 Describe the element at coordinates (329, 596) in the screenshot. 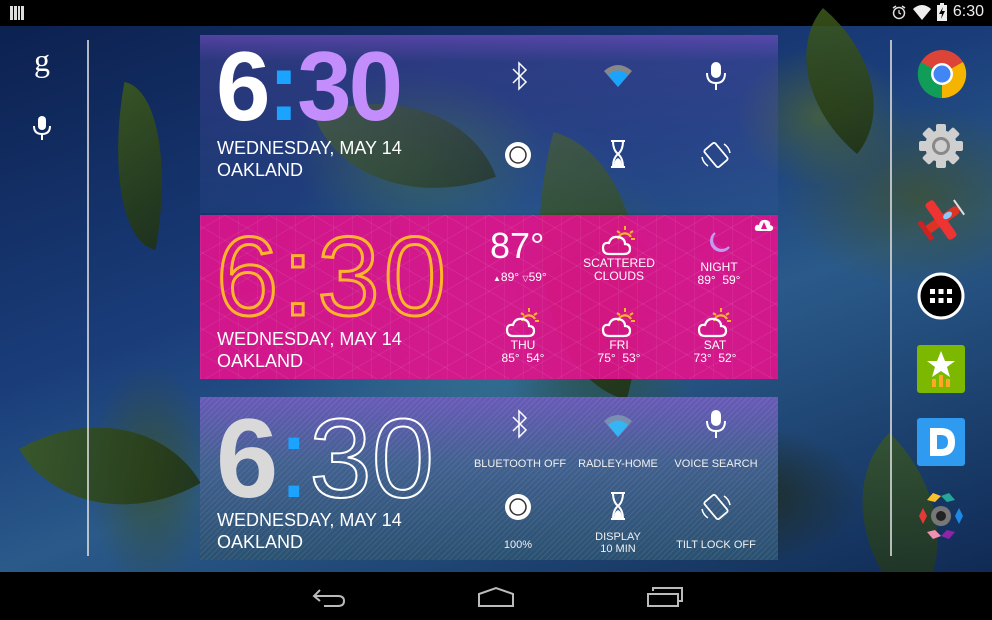

I see `back-icon` at that location.